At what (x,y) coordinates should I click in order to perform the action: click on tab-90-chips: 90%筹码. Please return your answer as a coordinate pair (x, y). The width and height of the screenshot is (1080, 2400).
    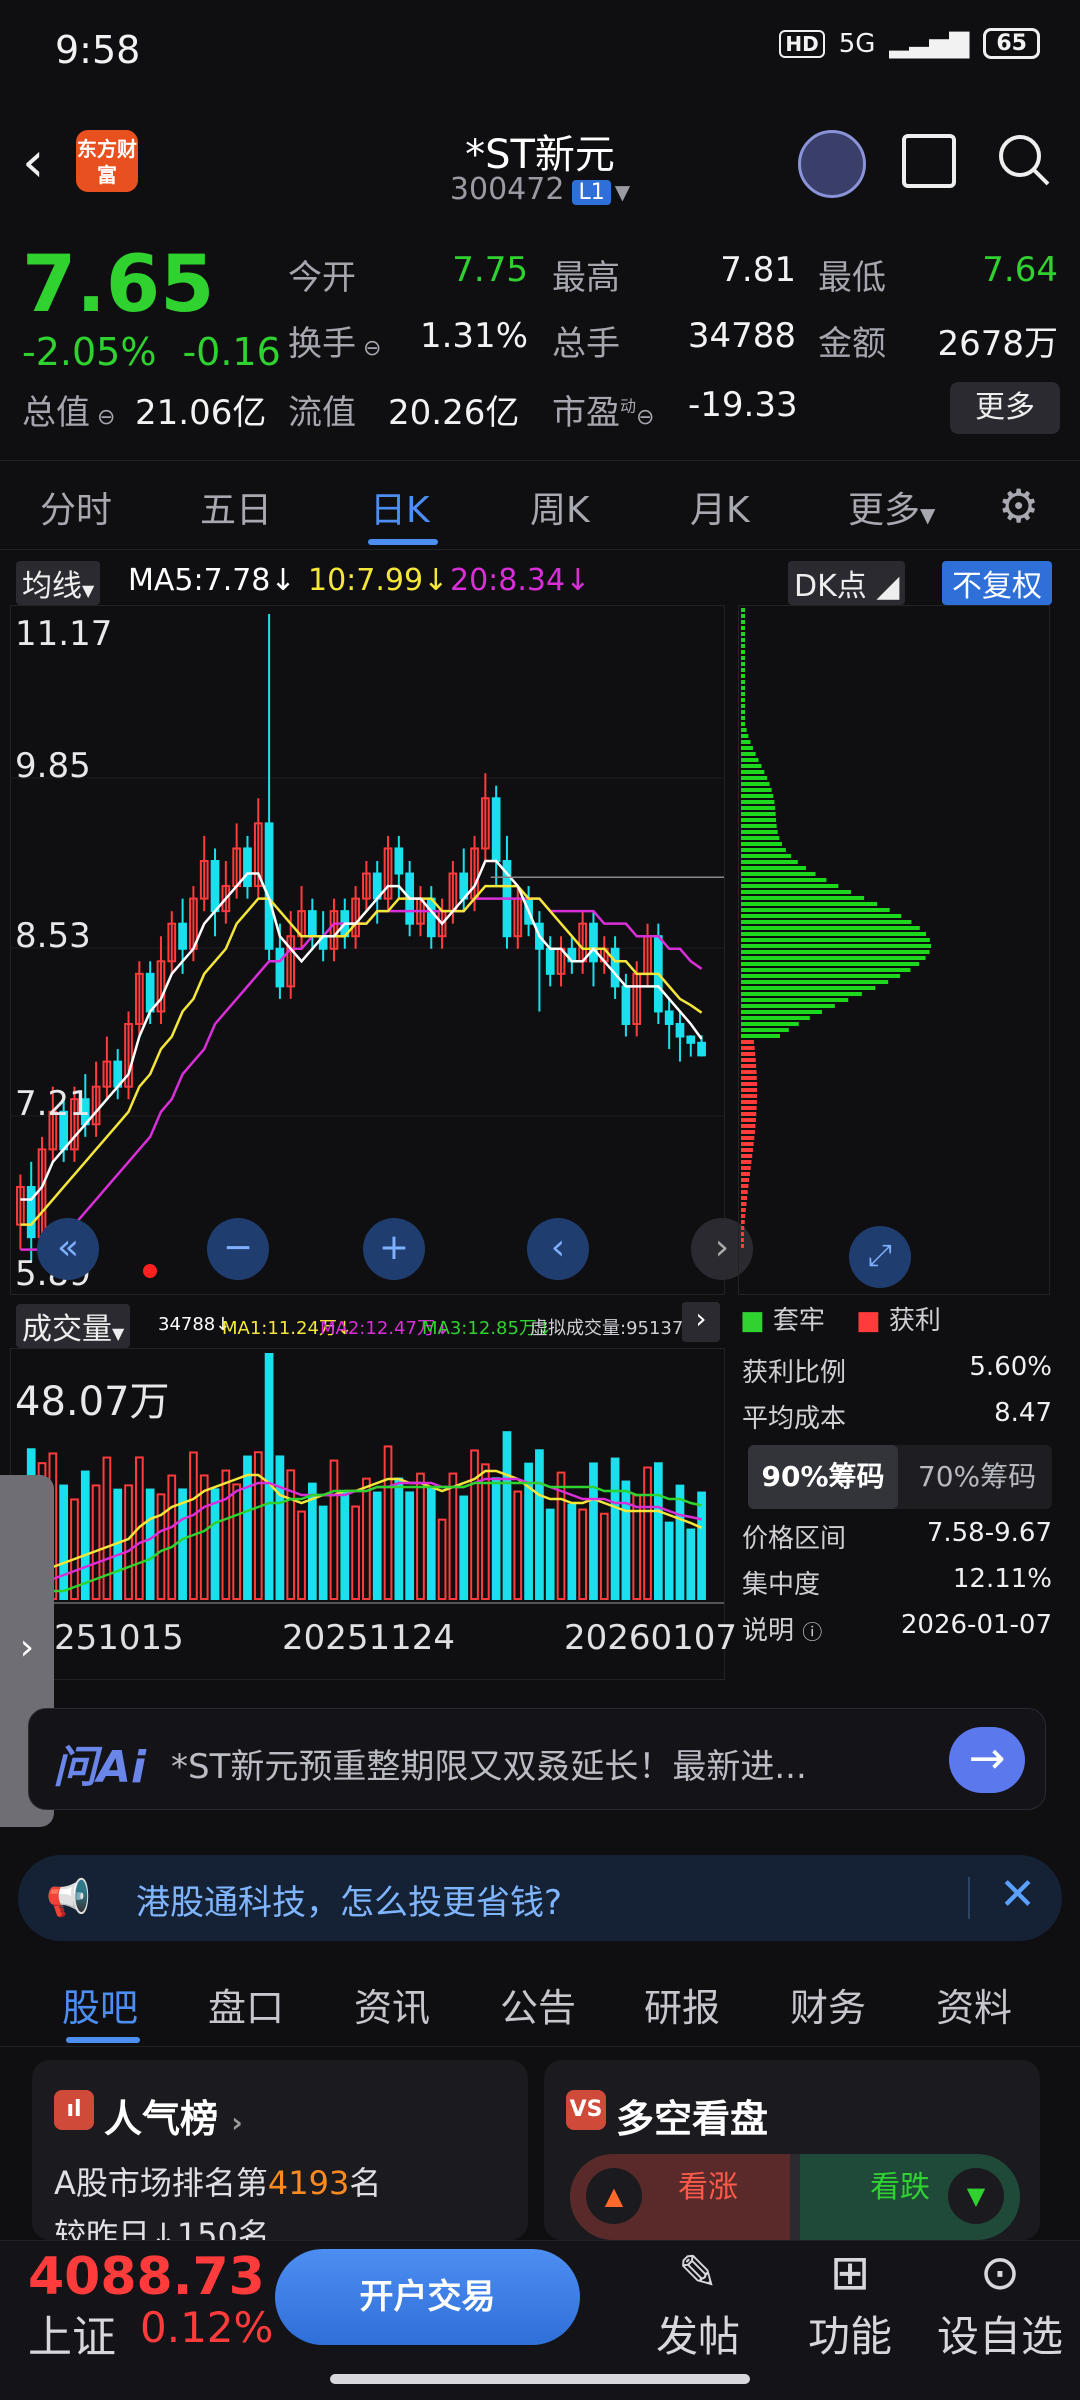
    Looking at the image, I should click on (823, 1477).